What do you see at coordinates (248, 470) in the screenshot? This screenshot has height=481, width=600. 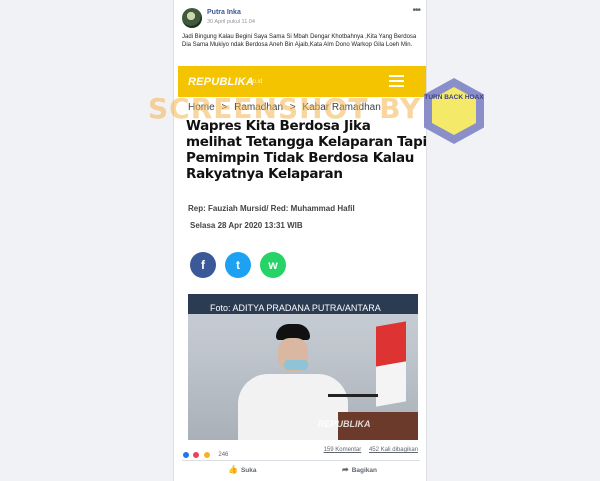 I see `like-label: Suka` at bounding box center [248, 470].